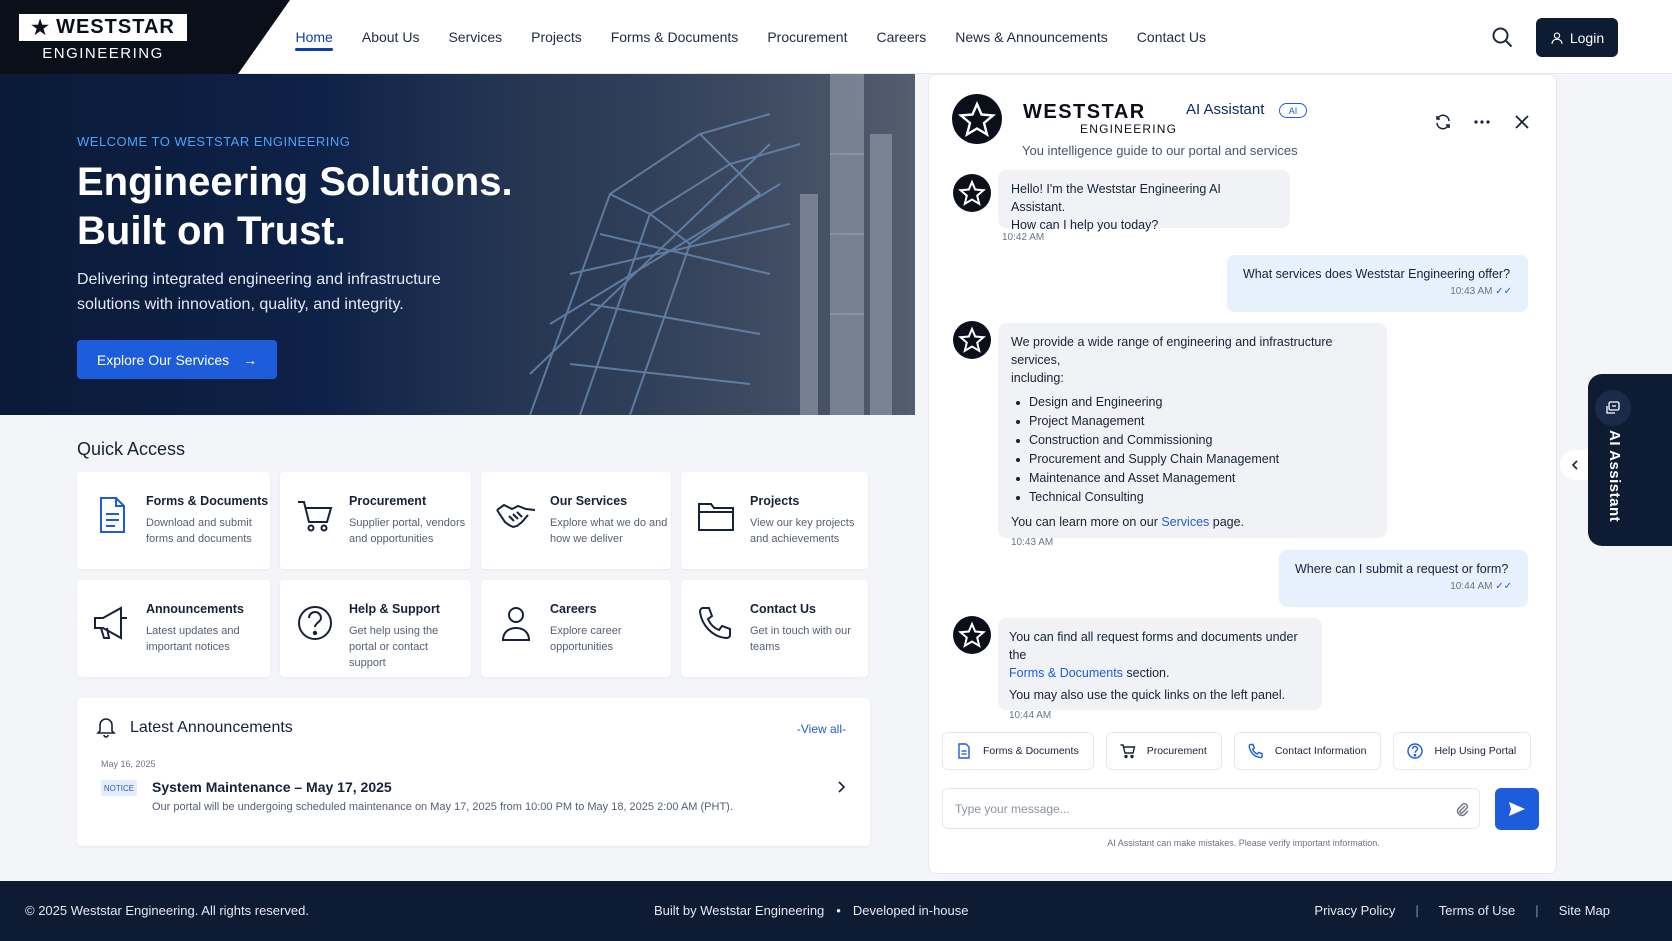 This screenshot has height=941, width=1672. I want to click on send-button, so click(1517, 809).